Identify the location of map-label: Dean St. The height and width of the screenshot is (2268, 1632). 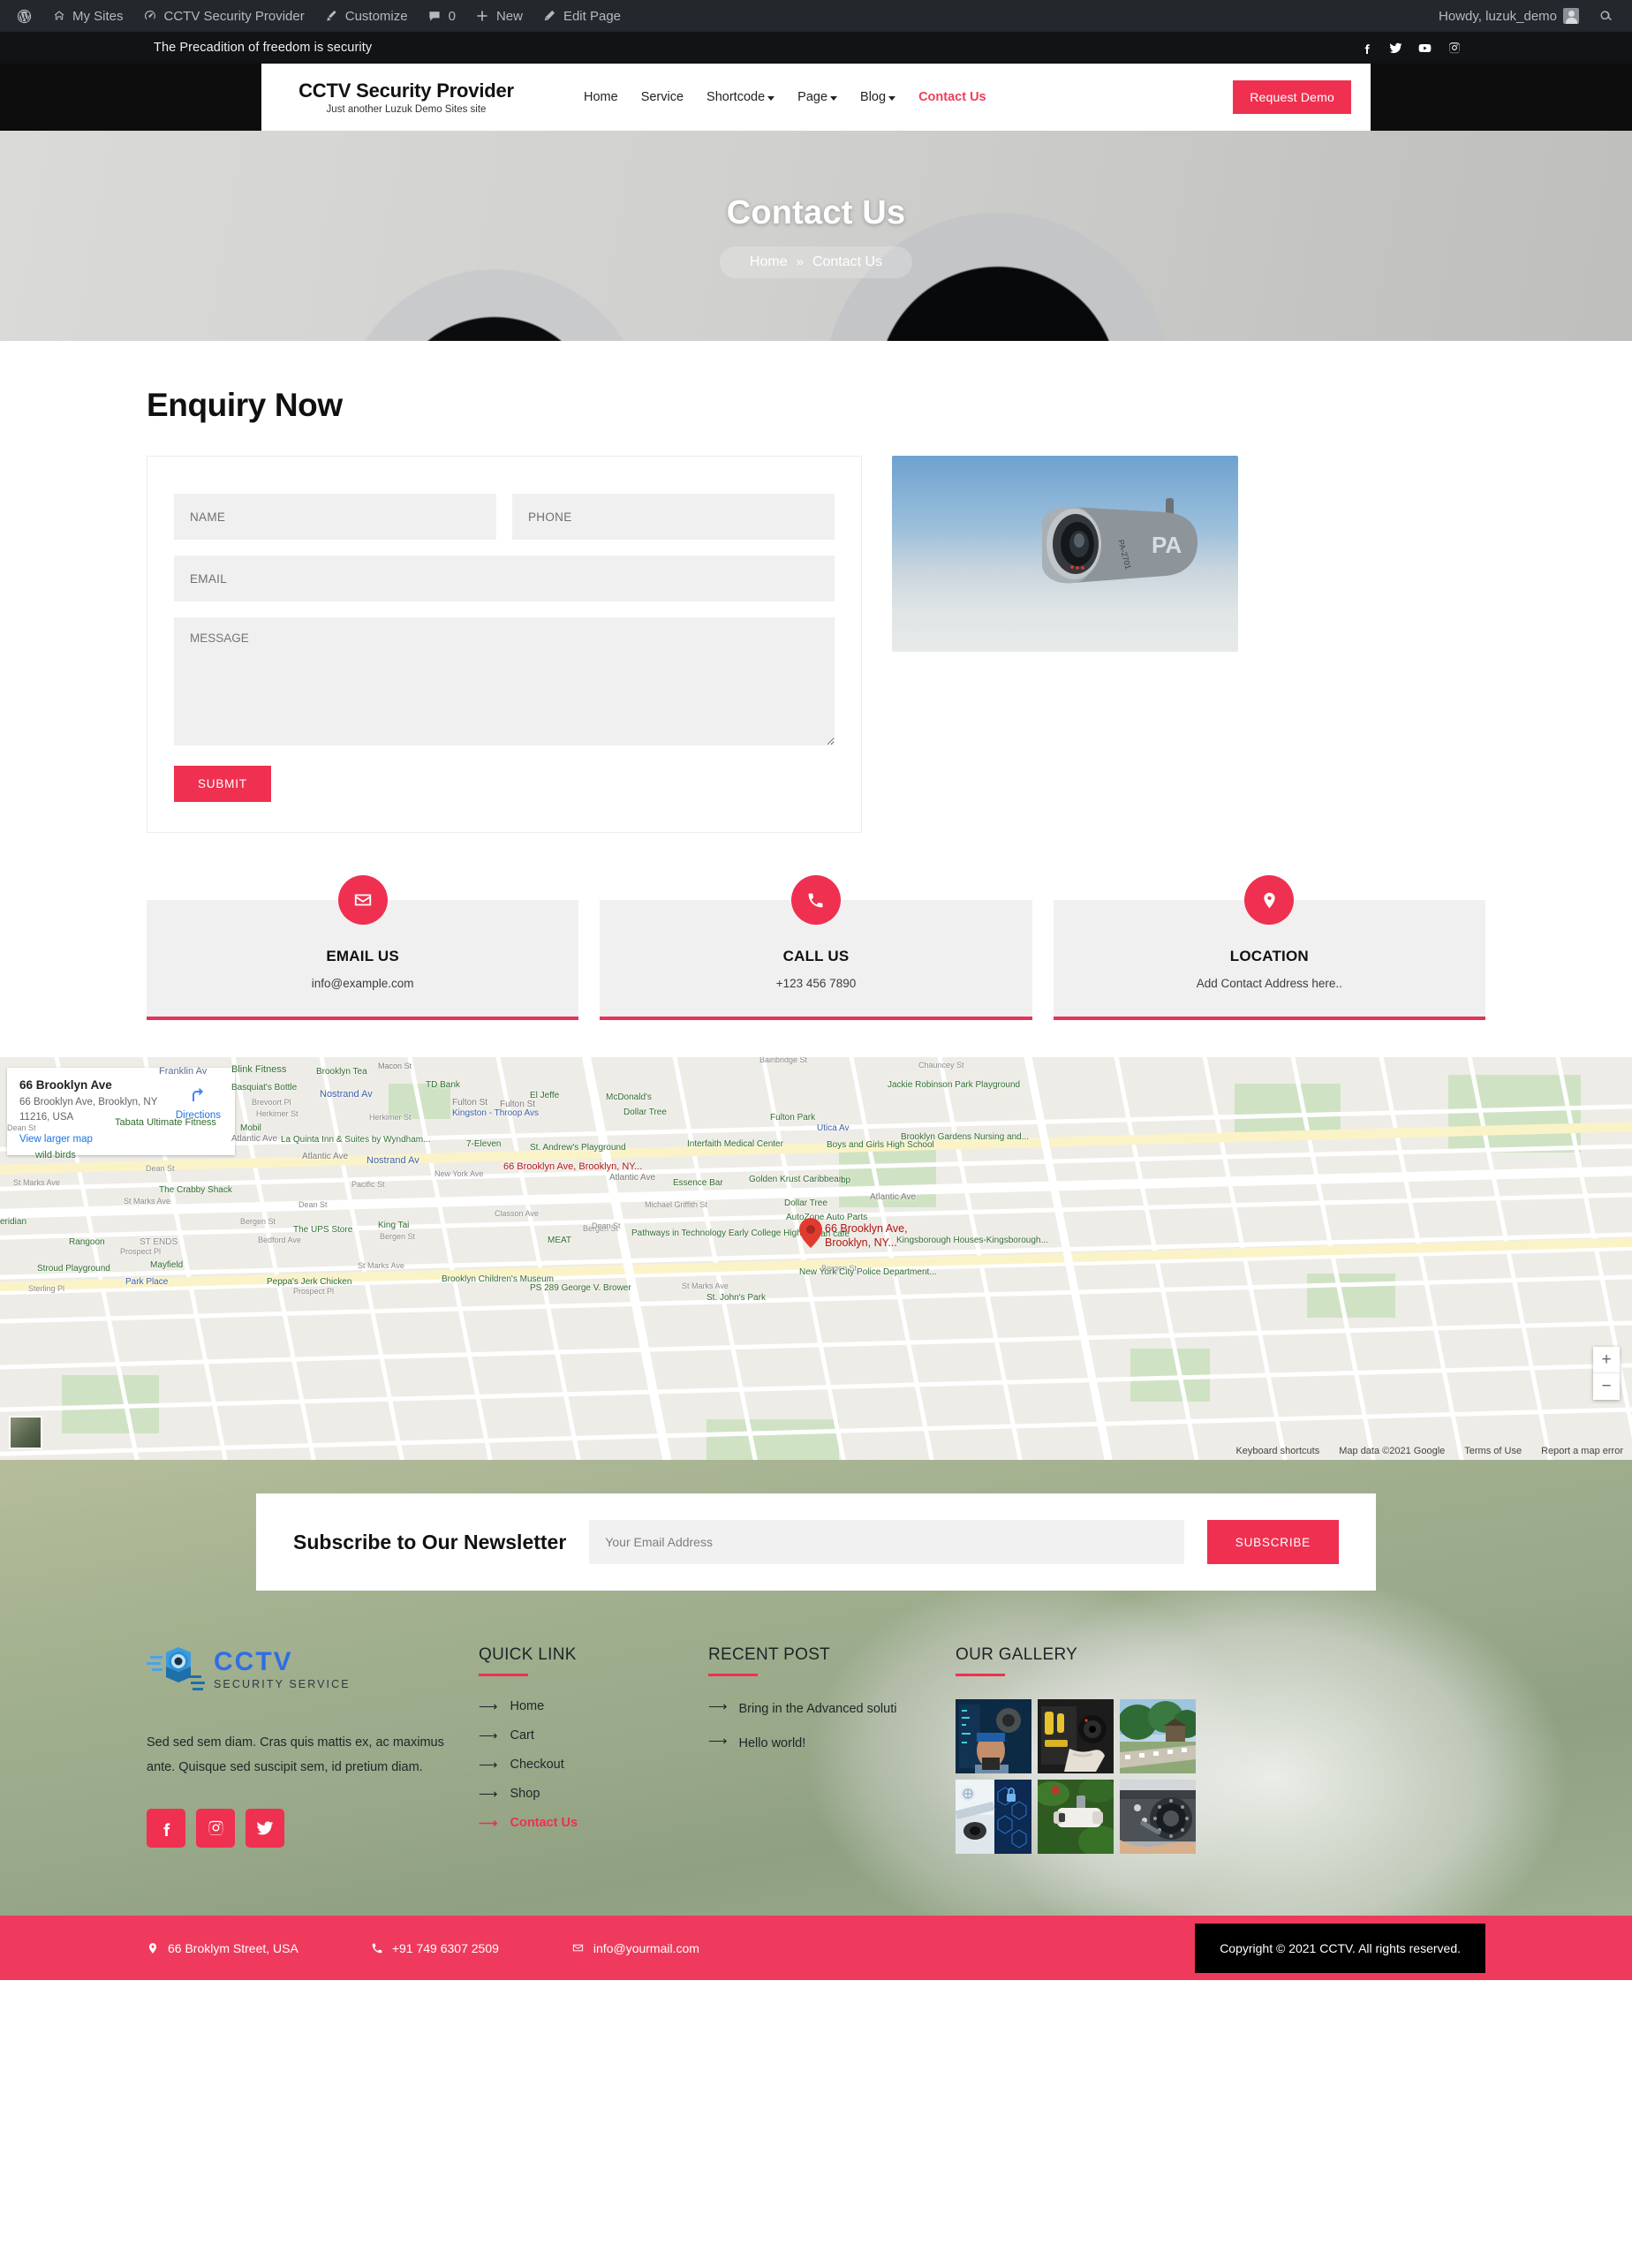
(160, 1168).